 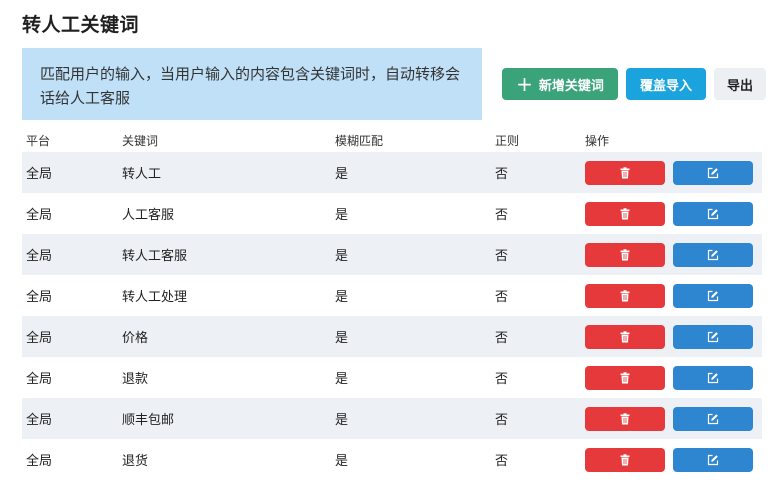 What do you see at coordinates (155, 256) in the screenshot?
I see `cell-keyword: 转人工客服` at bounding box center [155, 256].